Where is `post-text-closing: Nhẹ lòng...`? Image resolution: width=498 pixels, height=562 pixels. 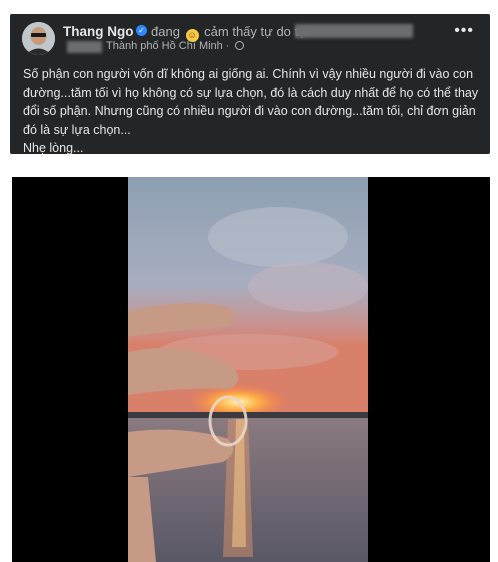
post-text-closing: Nhẹ lòng... is located at coordinates (53, 148).